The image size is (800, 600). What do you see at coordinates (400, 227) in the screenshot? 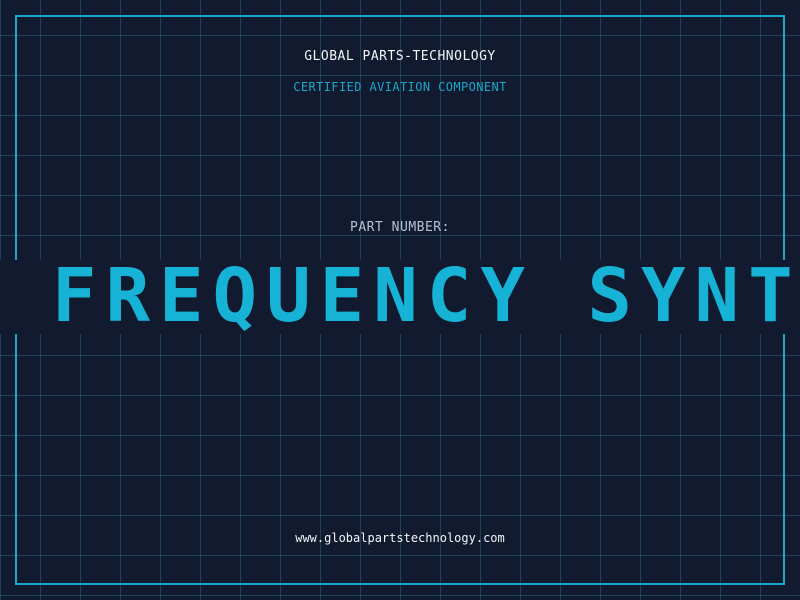
I see `part-number-label: PART NUMBER:` at bounding box center [400, 227].